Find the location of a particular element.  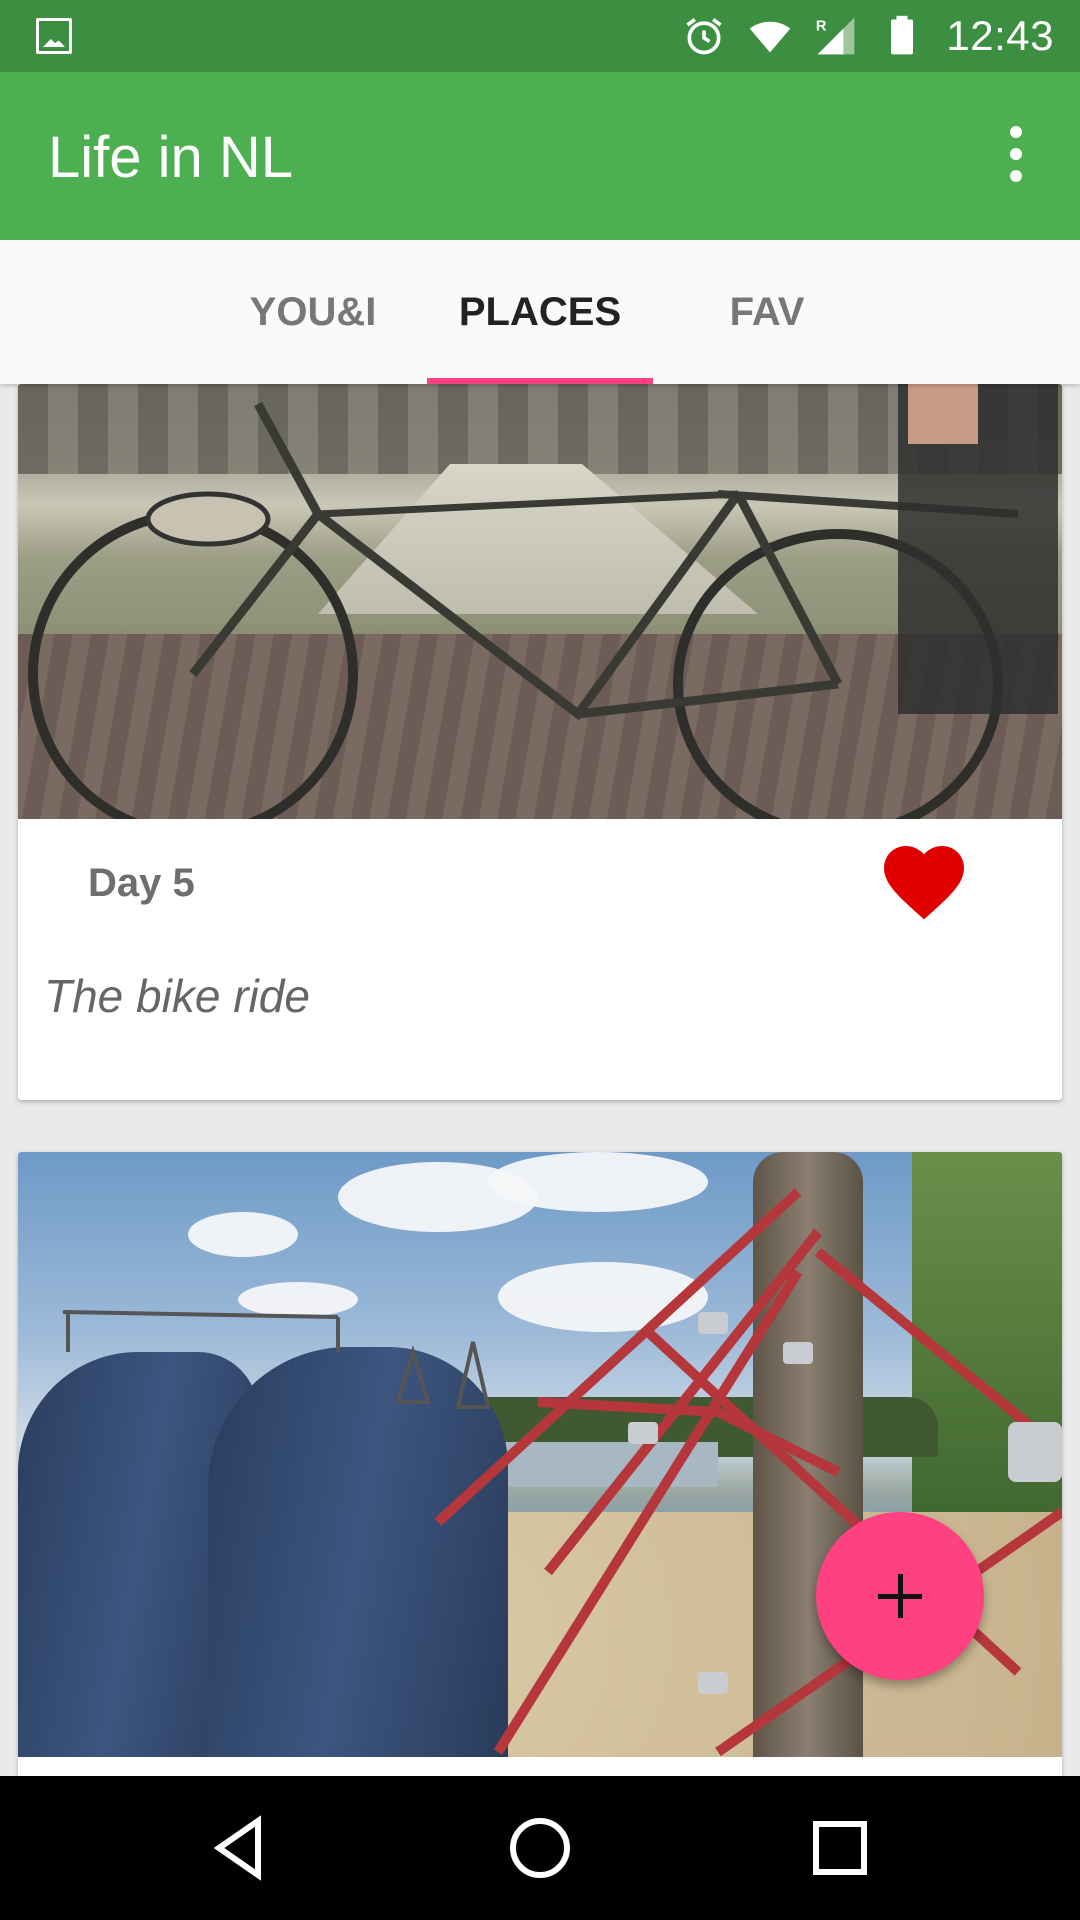

signal-roaming-icon: R is located at coordinates (835, 36).